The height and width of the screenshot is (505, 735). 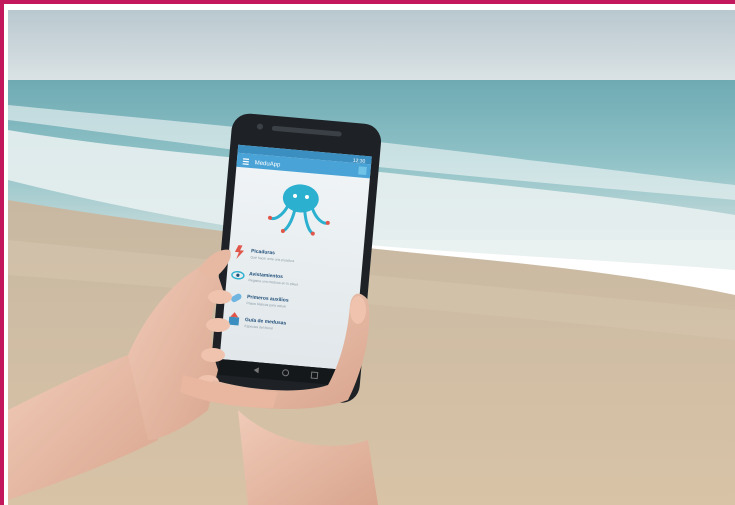 What do you see at coordinates (362, 171) in the screenshot?
I see `logo-badge-icon` at bounding box center [362, 171].